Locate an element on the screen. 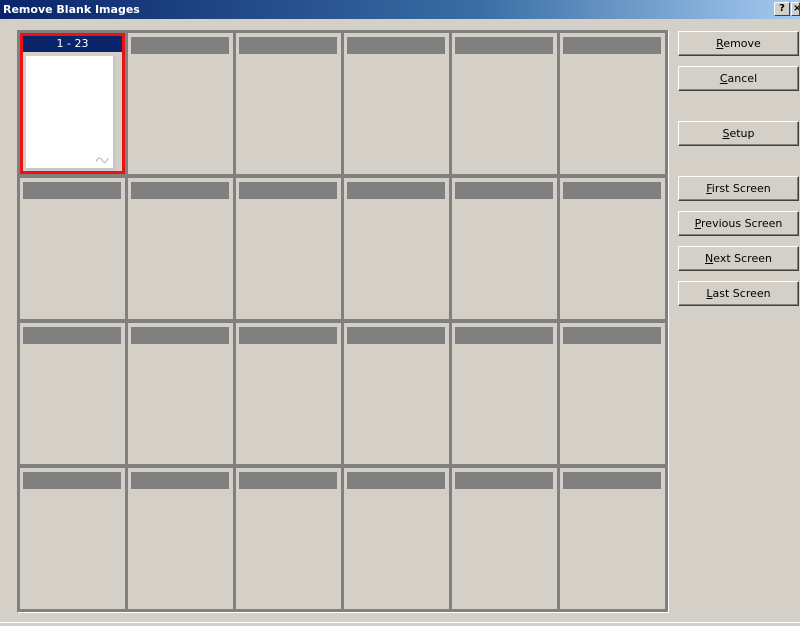  cancel-button-mnemonic: C is located at coordinates (723, 78).